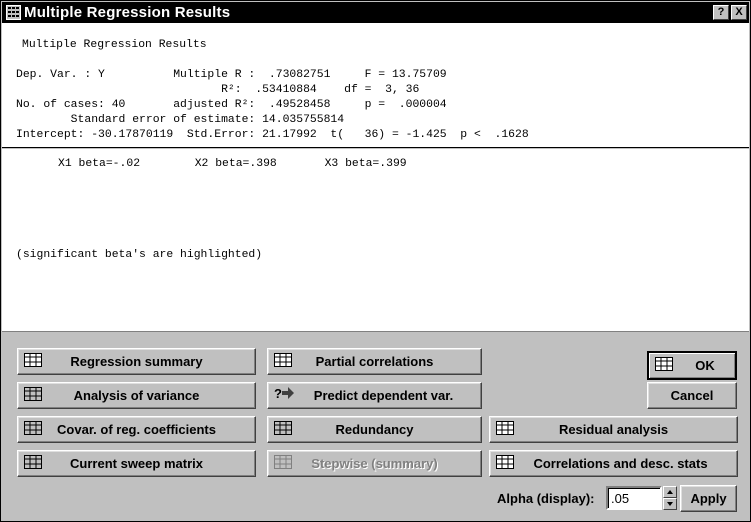 The width and height of the screenshot is (751, 522). Describe the element at coordinates (375, 12) in the screenshot. I see `title-bar: Multiple Regression Results ? X` at that location.